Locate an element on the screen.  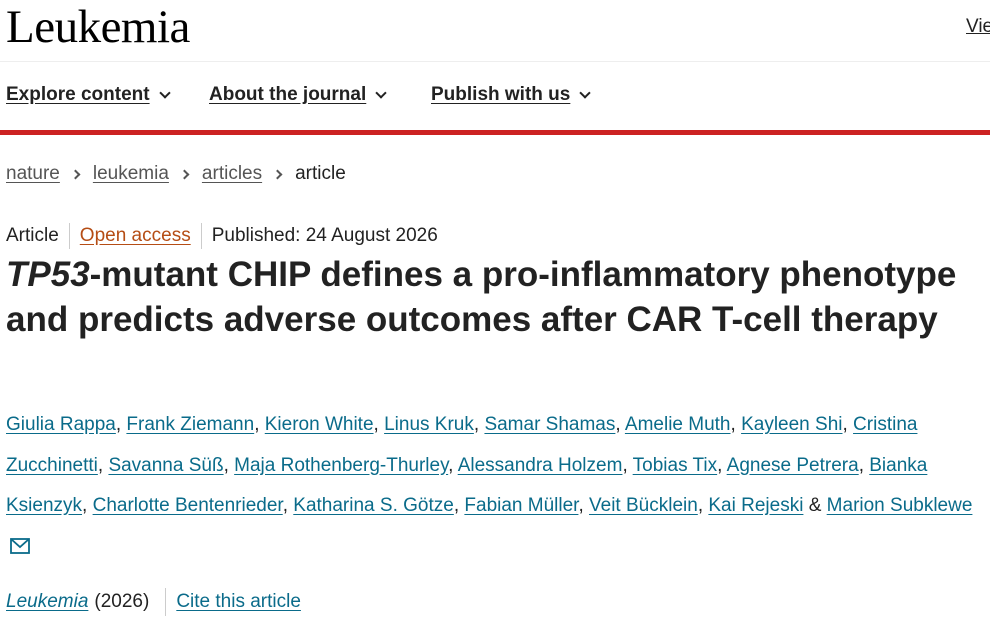
citation-divider is located at coordinates (166, 602).